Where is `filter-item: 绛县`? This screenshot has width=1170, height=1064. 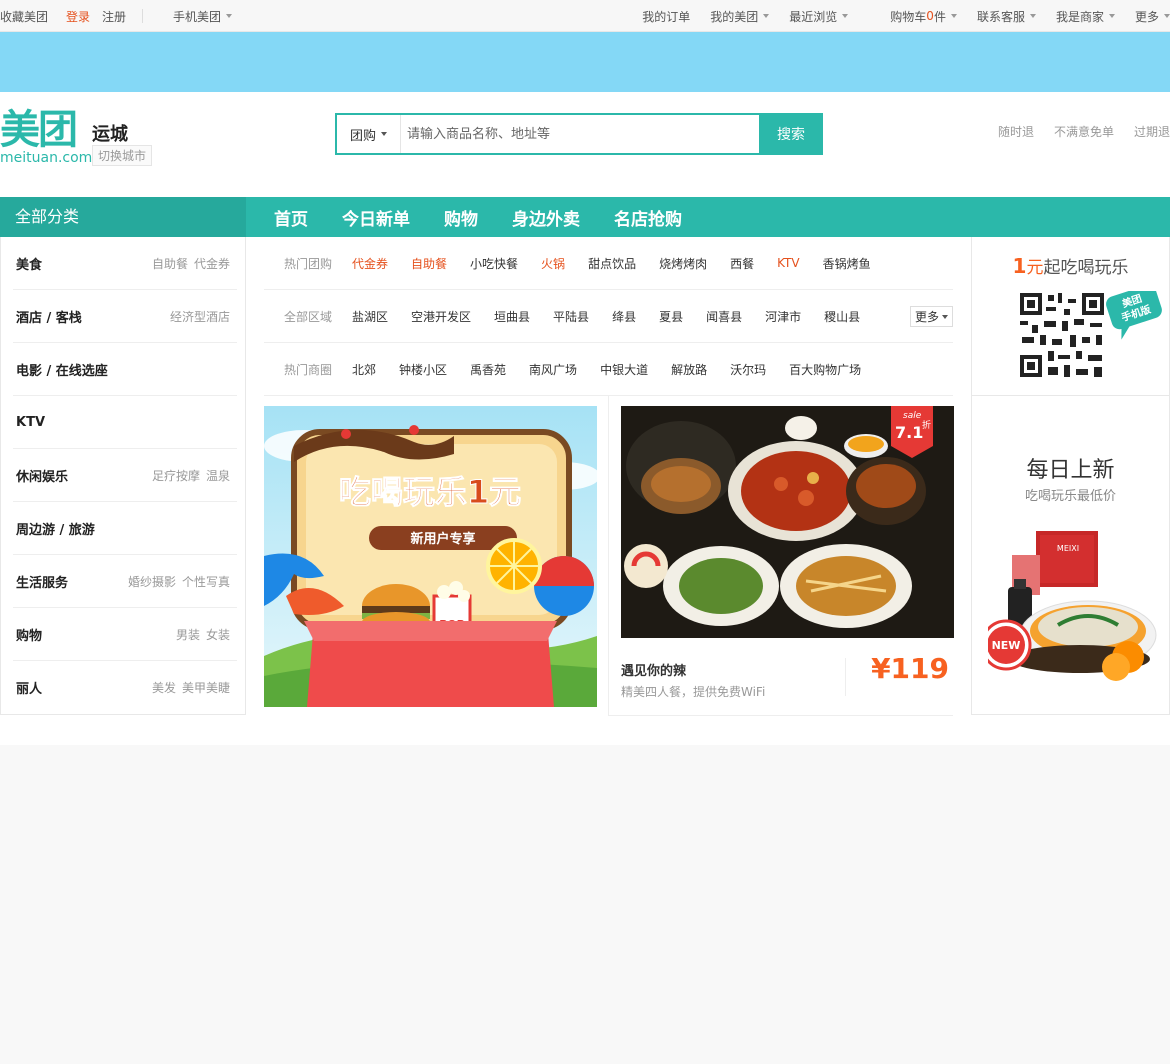 filter-item: 绛县 is located at coordinates (624, 316).